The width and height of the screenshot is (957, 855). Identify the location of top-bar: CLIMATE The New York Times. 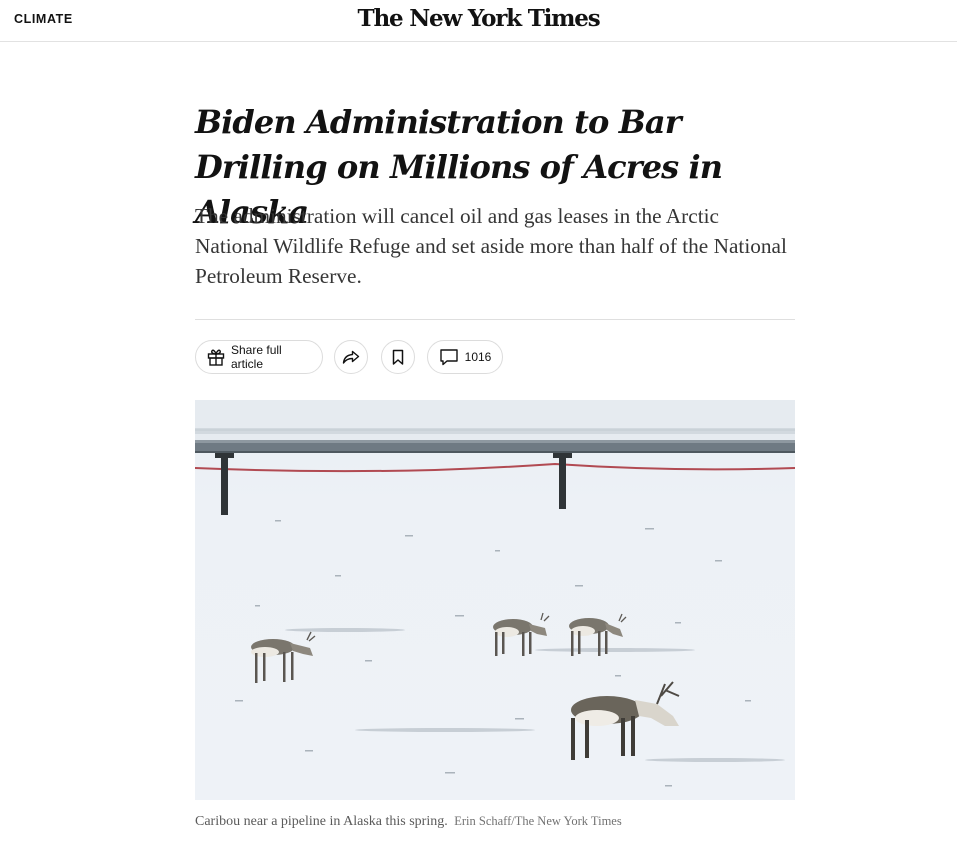
(478, 21).